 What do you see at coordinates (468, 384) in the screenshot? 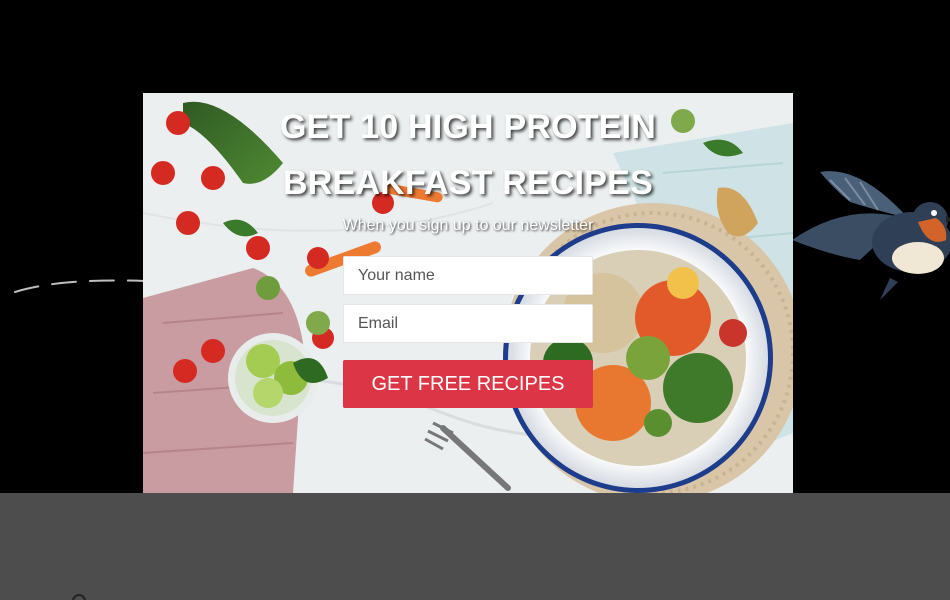
I see `get-free-recipes-button: GET FREE RECIPES` at bounding box center [468, 384].